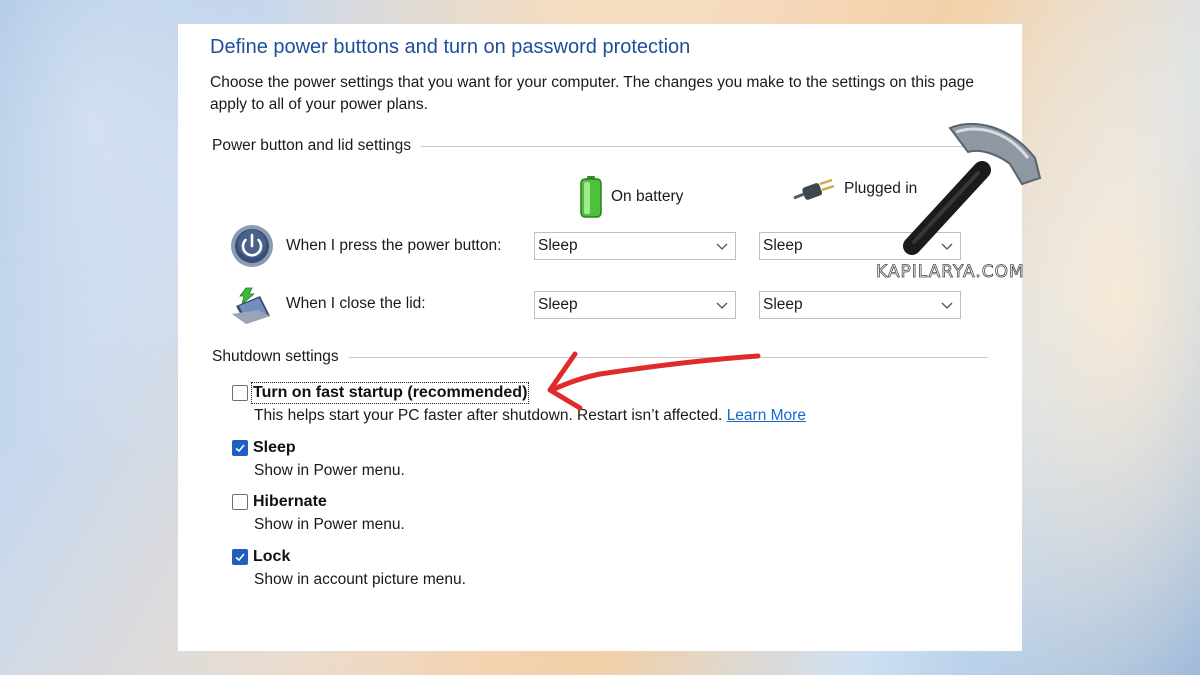 Image resolution: width=1200 pixels, height=675 pixels. I want to click on hammer-logo-icon, so click(972, 188).